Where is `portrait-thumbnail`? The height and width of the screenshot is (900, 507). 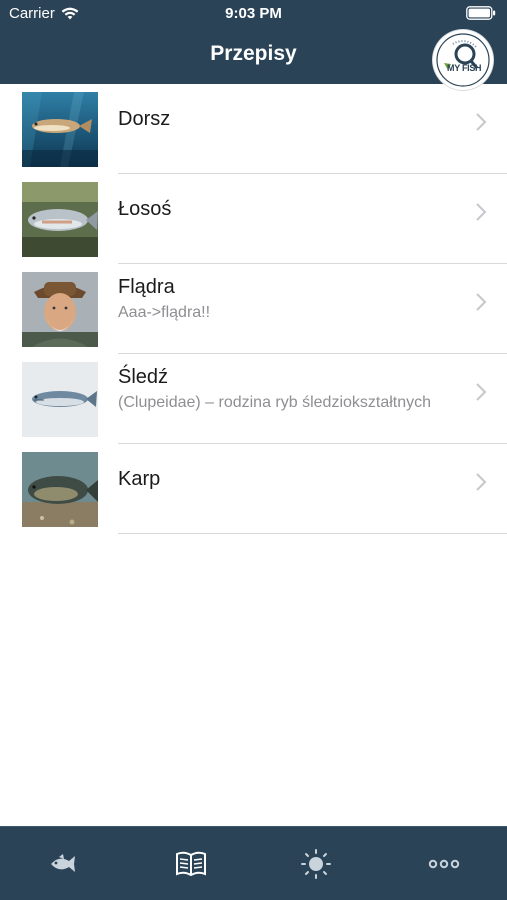 portrait-thumbnail is located at coordinates (60, 309).